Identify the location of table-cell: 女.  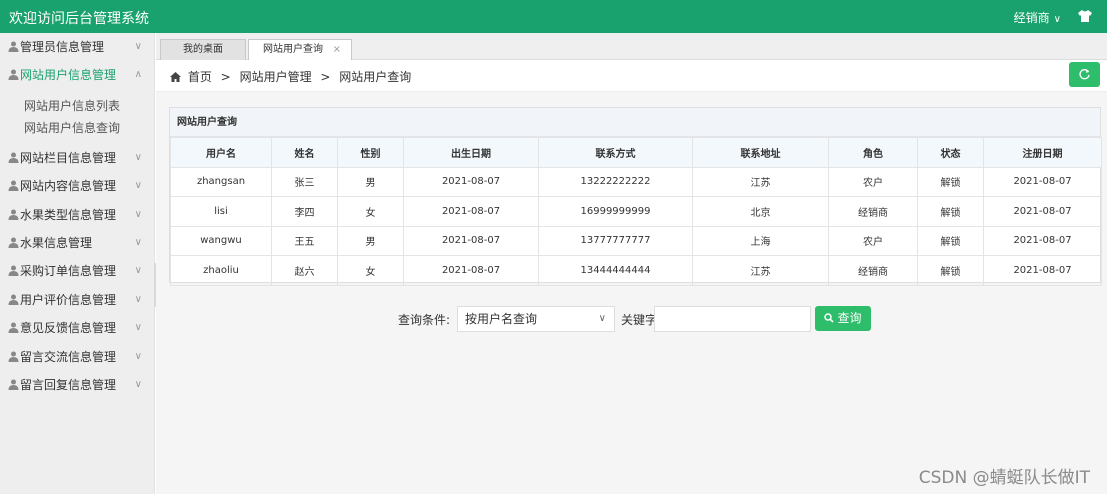
(370, 270).